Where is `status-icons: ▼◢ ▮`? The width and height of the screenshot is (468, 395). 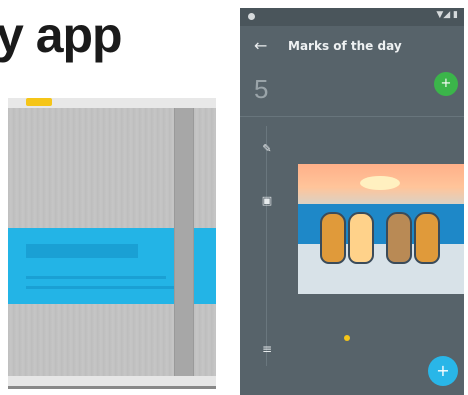
status-icons: ▼◢ ▮ is located at coordinates (447, 15).